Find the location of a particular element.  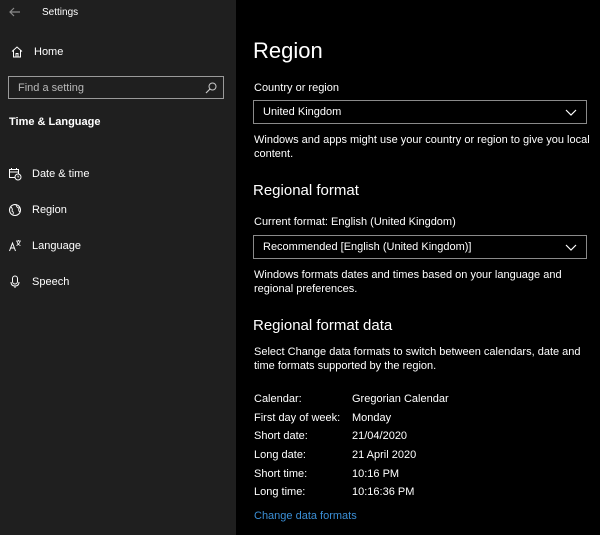

format-data-value: 21/04/2020 is located at coordinates (380, 436).